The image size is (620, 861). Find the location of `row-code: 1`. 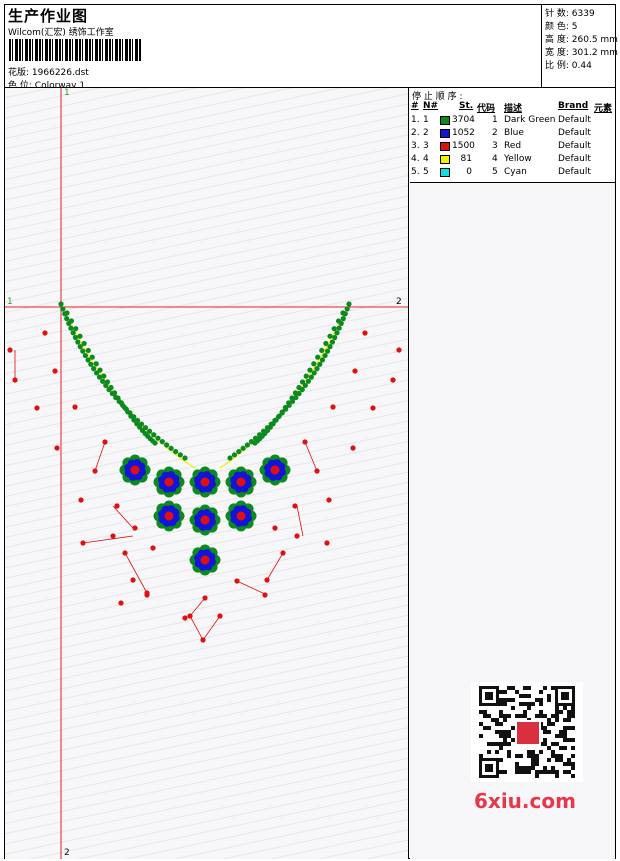

row-code: 1 is located at coordinates (495, 120).